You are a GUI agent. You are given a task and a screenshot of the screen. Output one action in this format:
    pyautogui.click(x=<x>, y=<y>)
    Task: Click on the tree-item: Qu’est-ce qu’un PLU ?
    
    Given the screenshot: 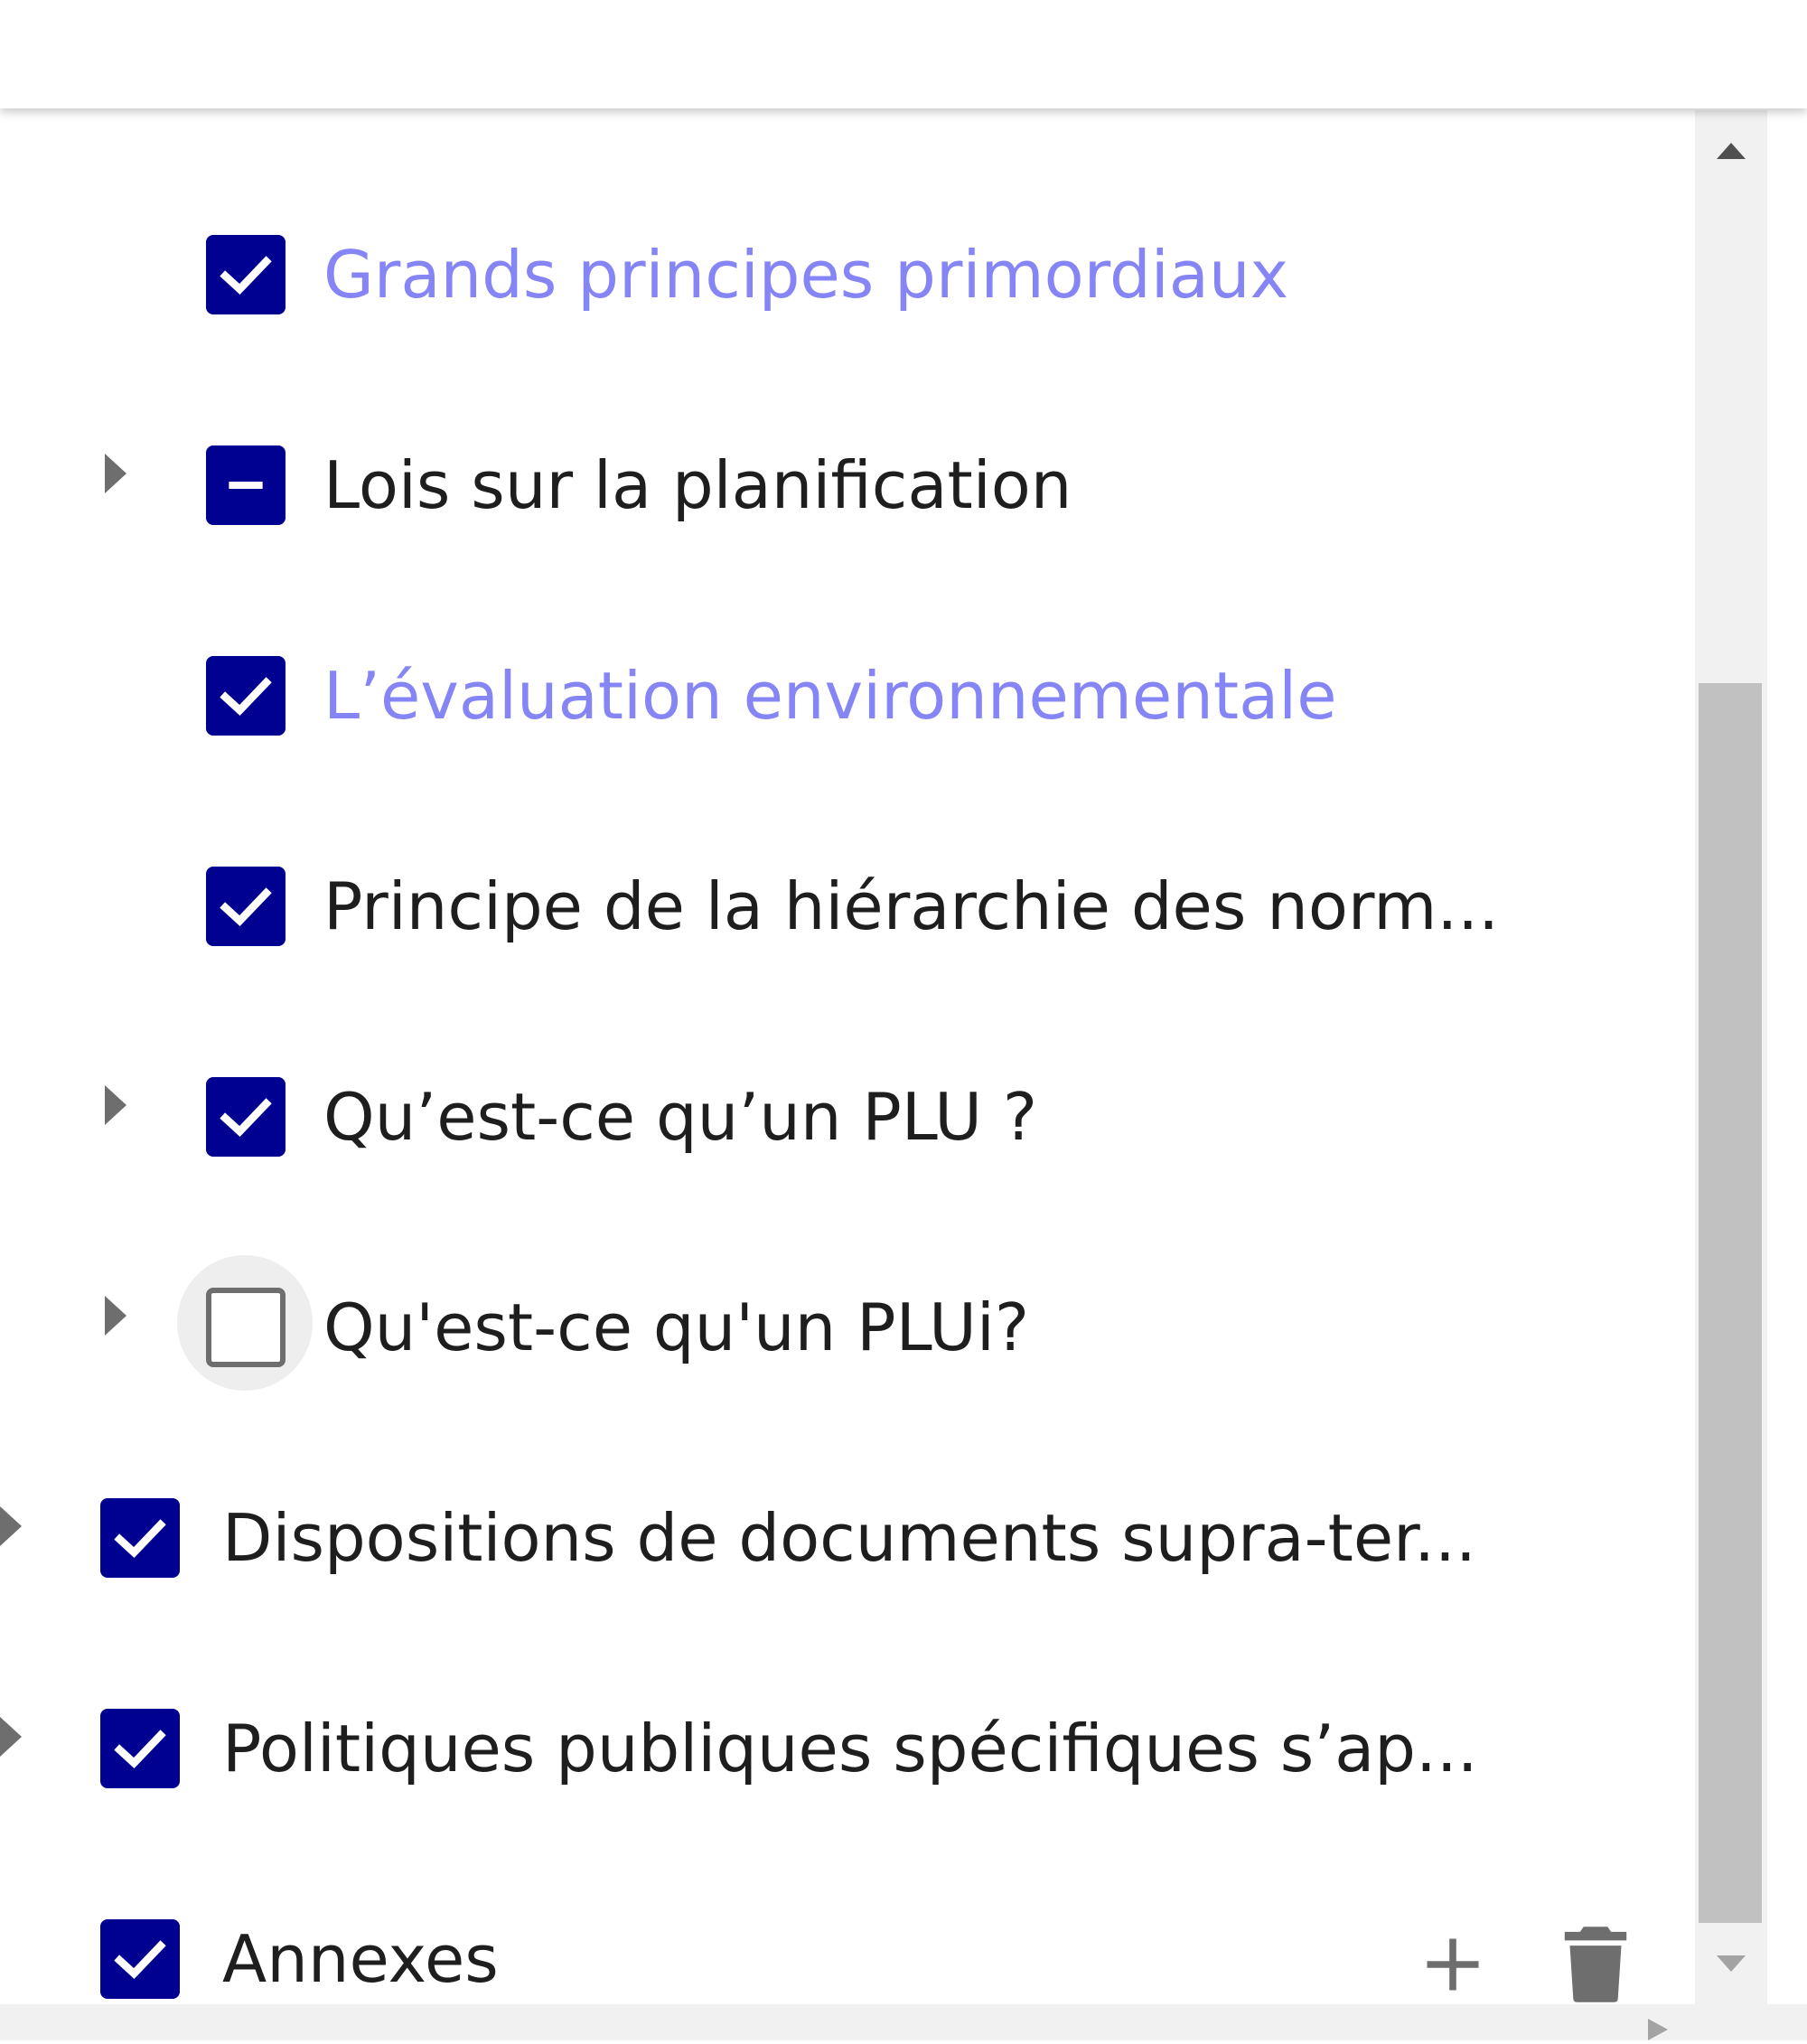 What is the action you would take?
    pyautogui.click(x=847, y=1105)
    